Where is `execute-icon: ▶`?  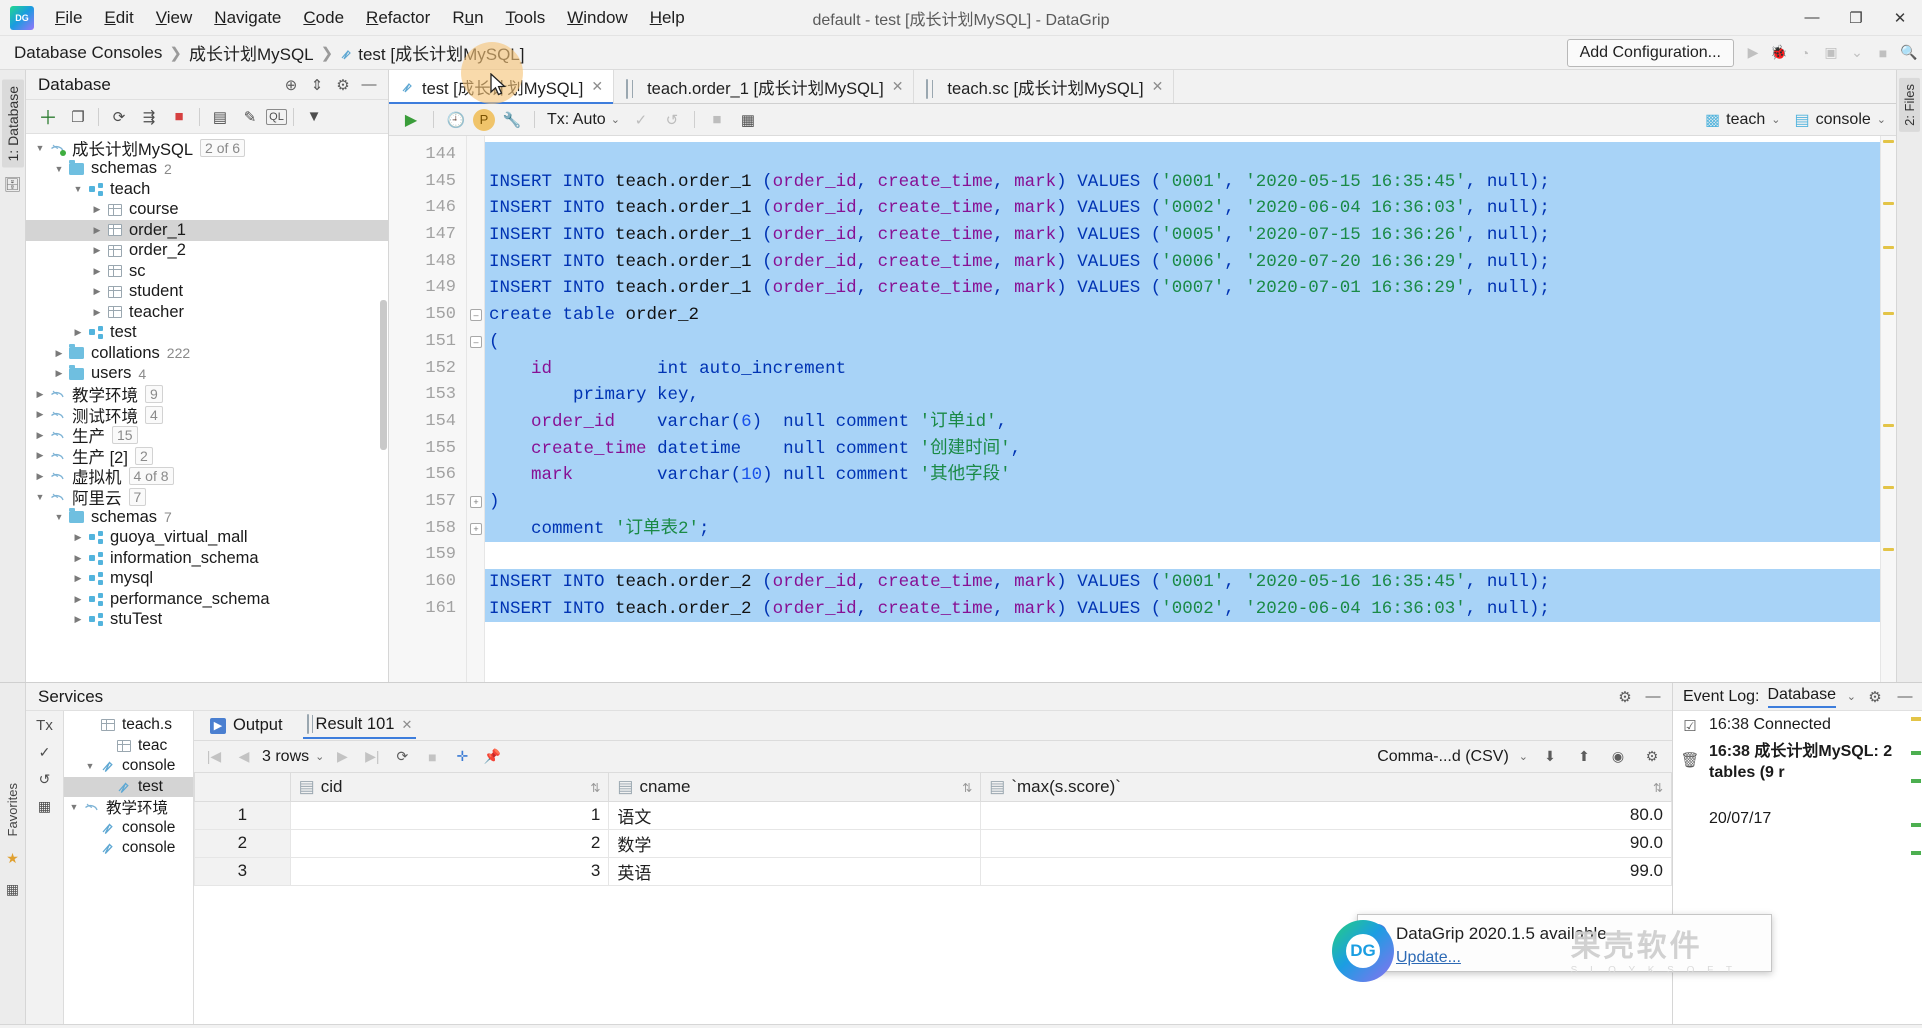
execute-icon: ▶ is located at coordinates (411, 120).